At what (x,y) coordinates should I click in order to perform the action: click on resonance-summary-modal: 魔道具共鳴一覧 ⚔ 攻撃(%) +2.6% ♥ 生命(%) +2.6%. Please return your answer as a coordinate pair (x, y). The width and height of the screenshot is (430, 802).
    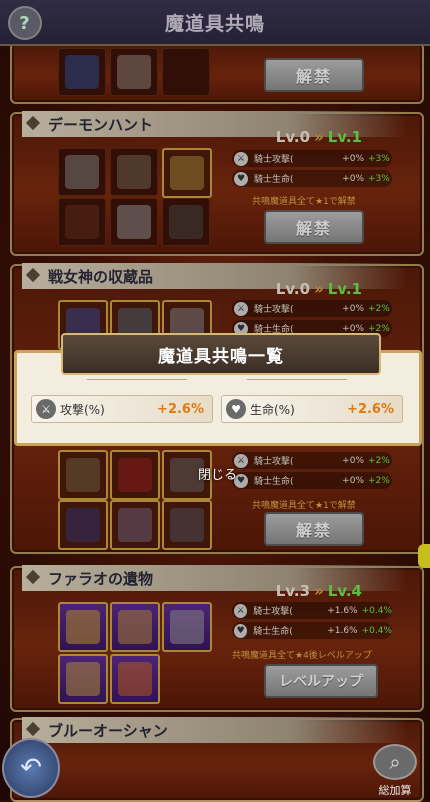
    Looking at the image, I should click on (218, 389).